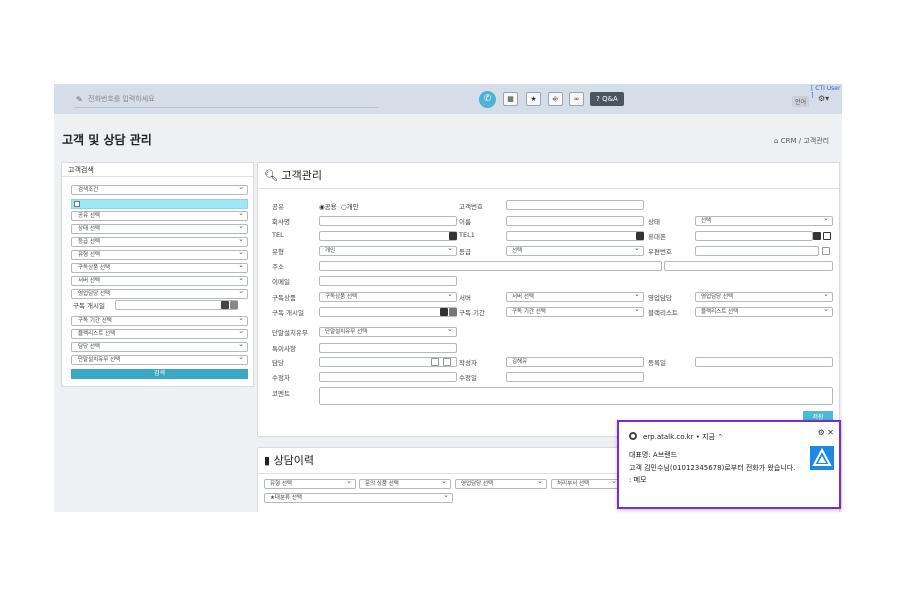 This screenshot has height=600, width=900. I want to click on share-radio-private: ○개인, so click(350, 206).